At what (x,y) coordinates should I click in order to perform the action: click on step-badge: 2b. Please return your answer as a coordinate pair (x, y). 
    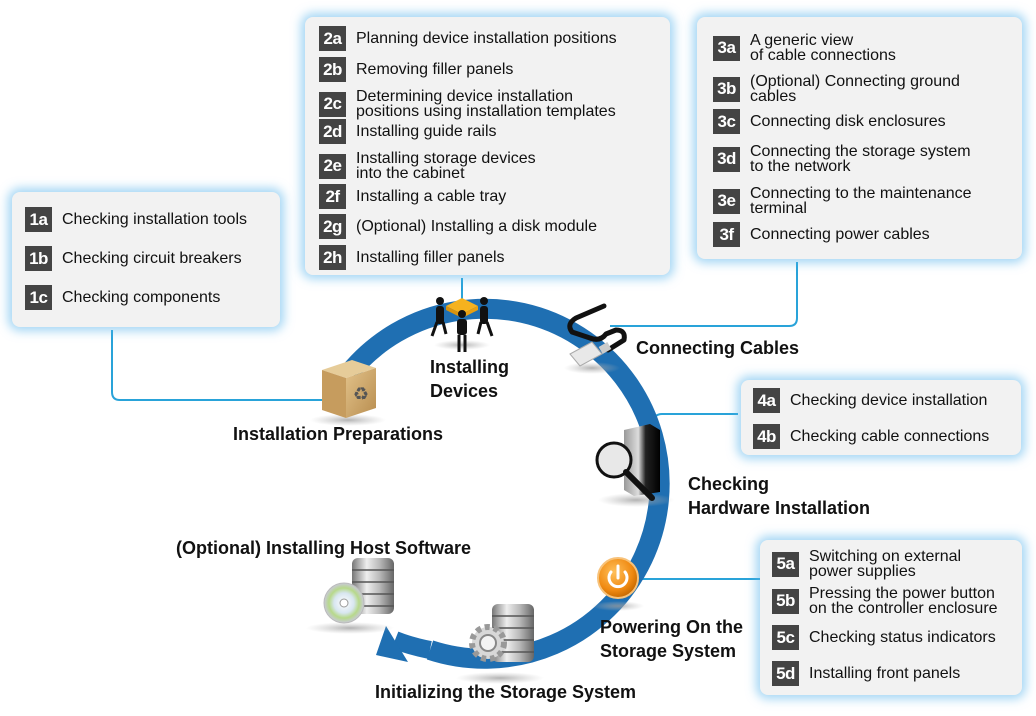
    Looking at the image, I should click on (332, 69).